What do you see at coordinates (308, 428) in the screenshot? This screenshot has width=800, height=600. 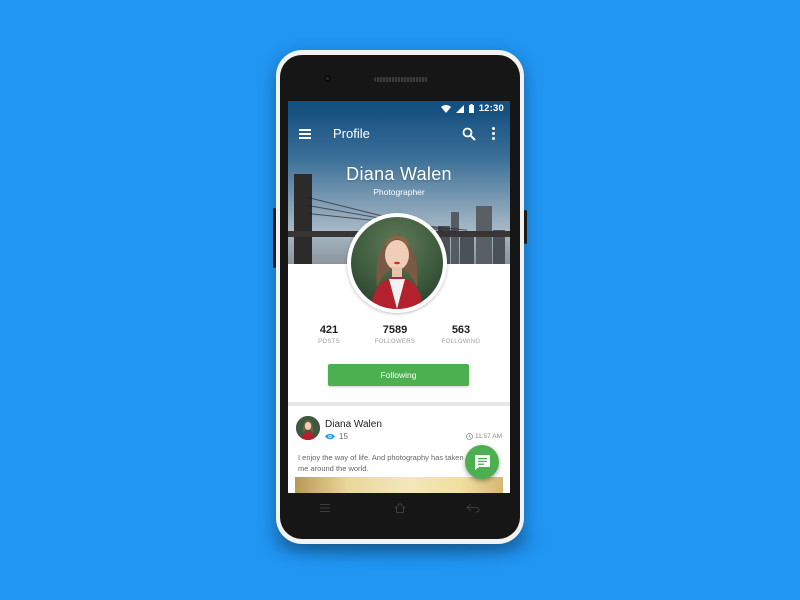 I see `post-avatar` at bounding box center [308, 428].